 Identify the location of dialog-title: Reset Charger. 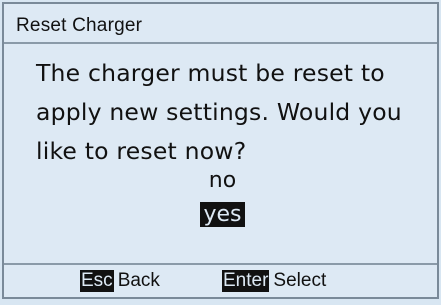
(79, 25).